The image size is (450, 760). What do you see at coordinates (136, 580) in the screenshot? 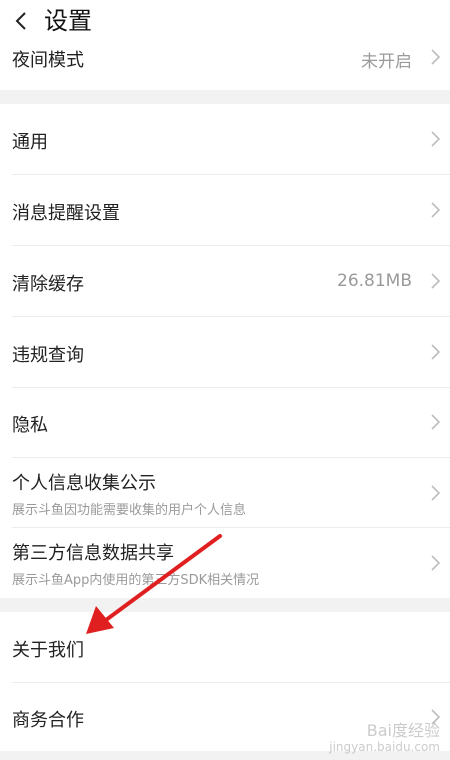
I see `row-description: 展示斗鱼App内使用的第三方SDK相关情况` at bounding box center [136, 580].